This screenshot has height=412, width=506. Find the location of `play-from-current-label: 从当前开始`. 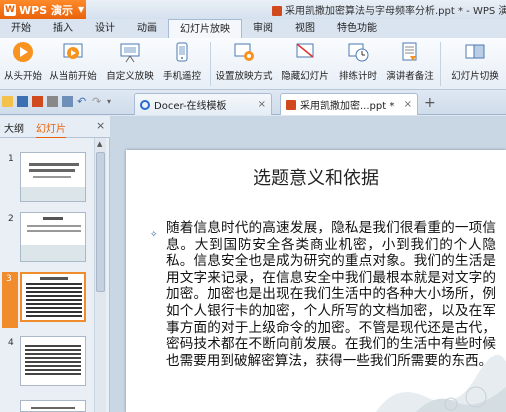

play-from-current-label: 从当前开始 is located at coordinates (73, 76).